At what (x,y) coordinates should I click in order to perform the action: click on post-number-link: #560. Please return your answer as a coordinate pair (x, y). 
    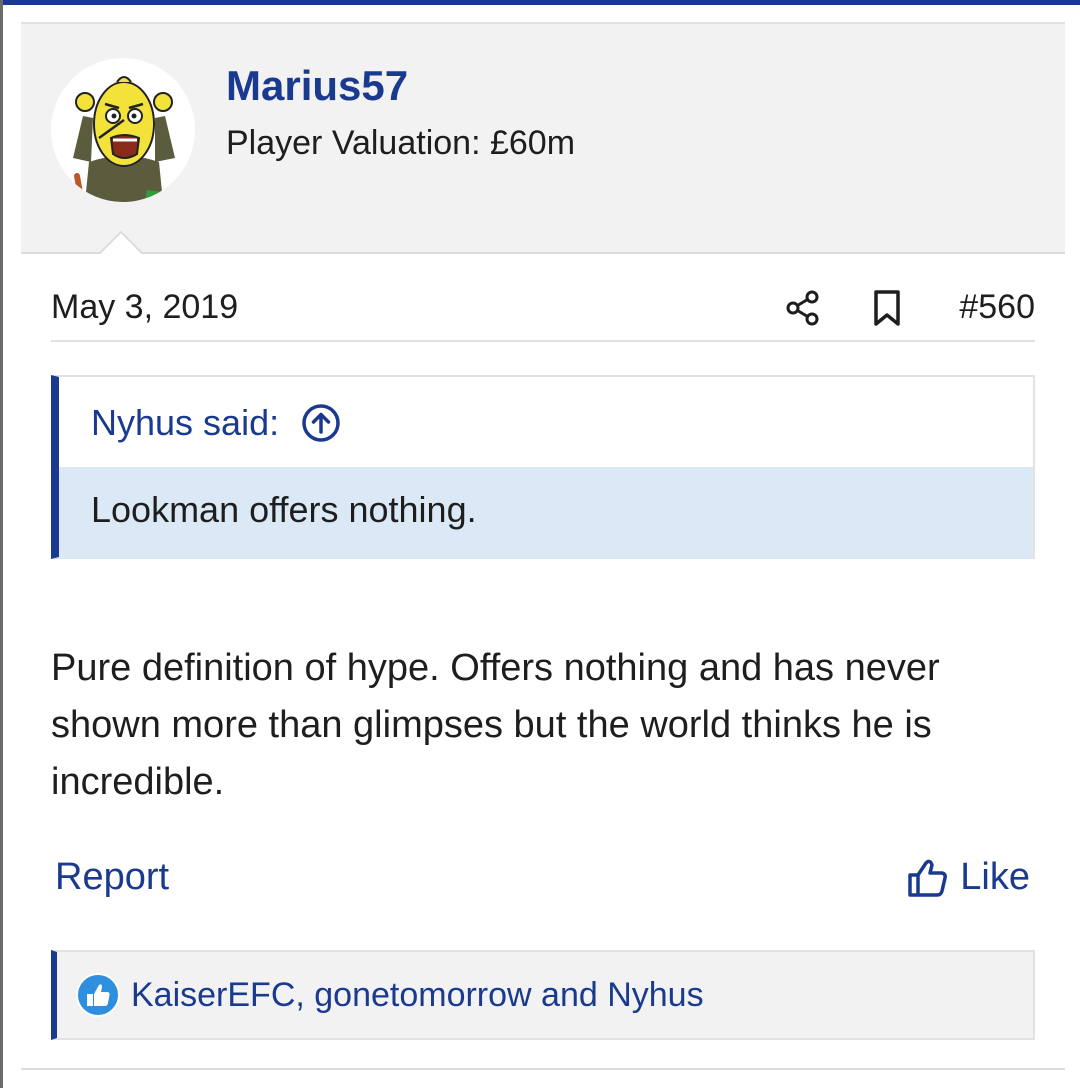
    Looking at the image, I should click on (997, 307).